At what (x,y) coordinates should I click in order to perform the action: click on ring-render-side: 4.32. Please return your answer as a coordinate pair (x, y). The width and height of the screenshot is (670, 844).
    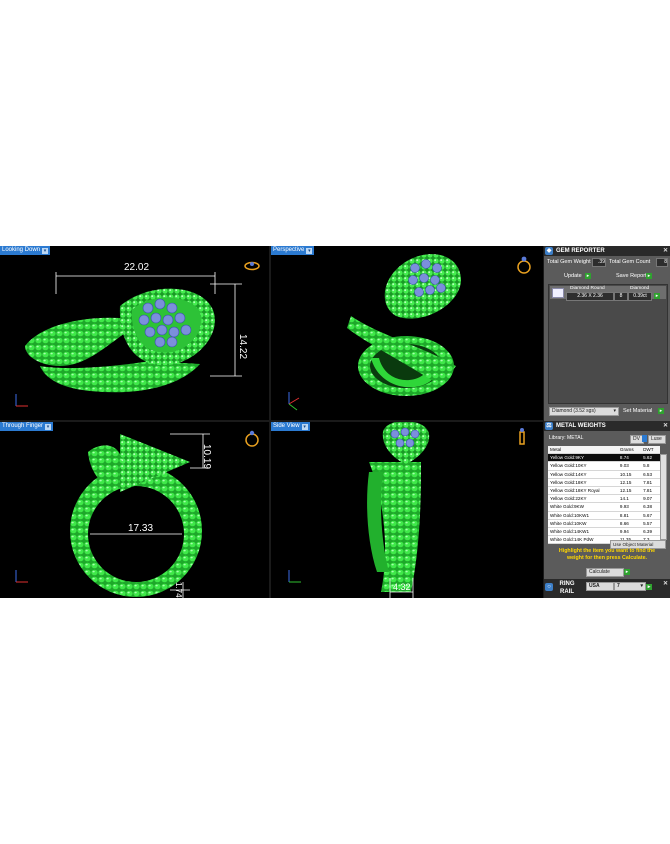
    Looking at the image, I should click on (406, 510).